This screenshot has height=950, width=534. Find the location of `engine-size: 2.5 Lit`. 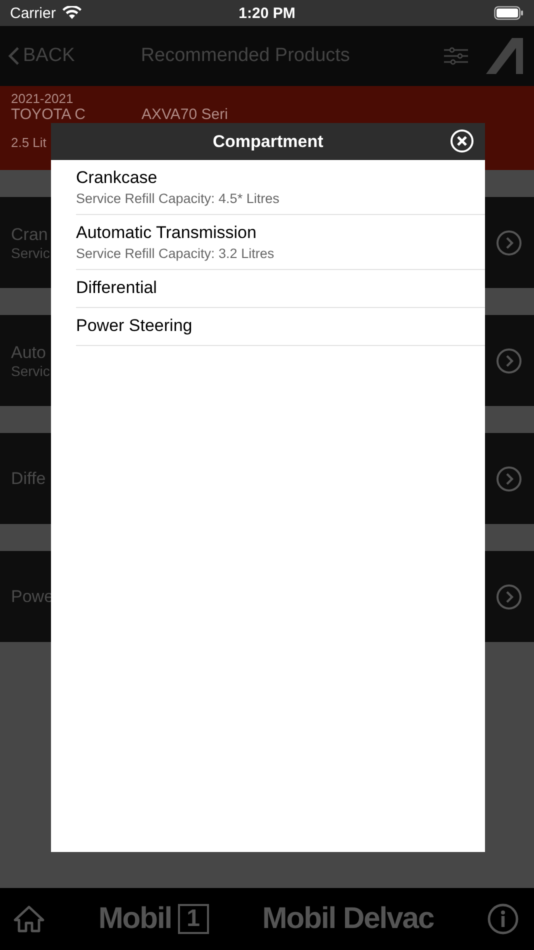

engine-size: 2.5 Lit is located at coordinates (28, 142).